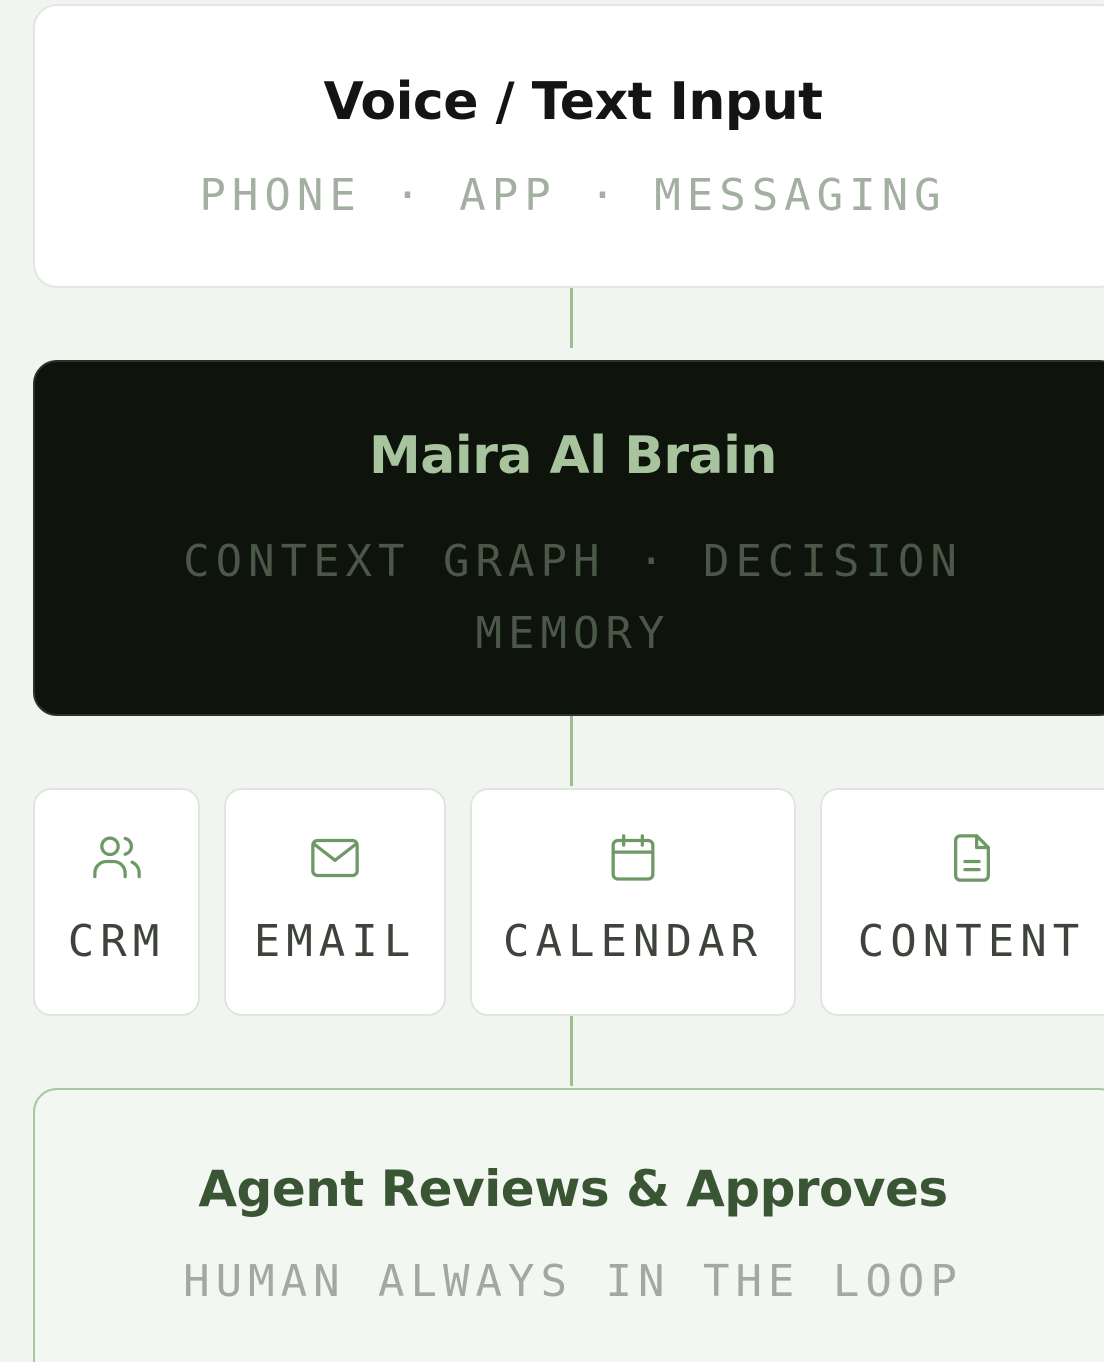 This screenshot has width=1104, height=1362. Describe the element at coordinates (335, 858) in the screenshot. I see `mail-icon` at that location.